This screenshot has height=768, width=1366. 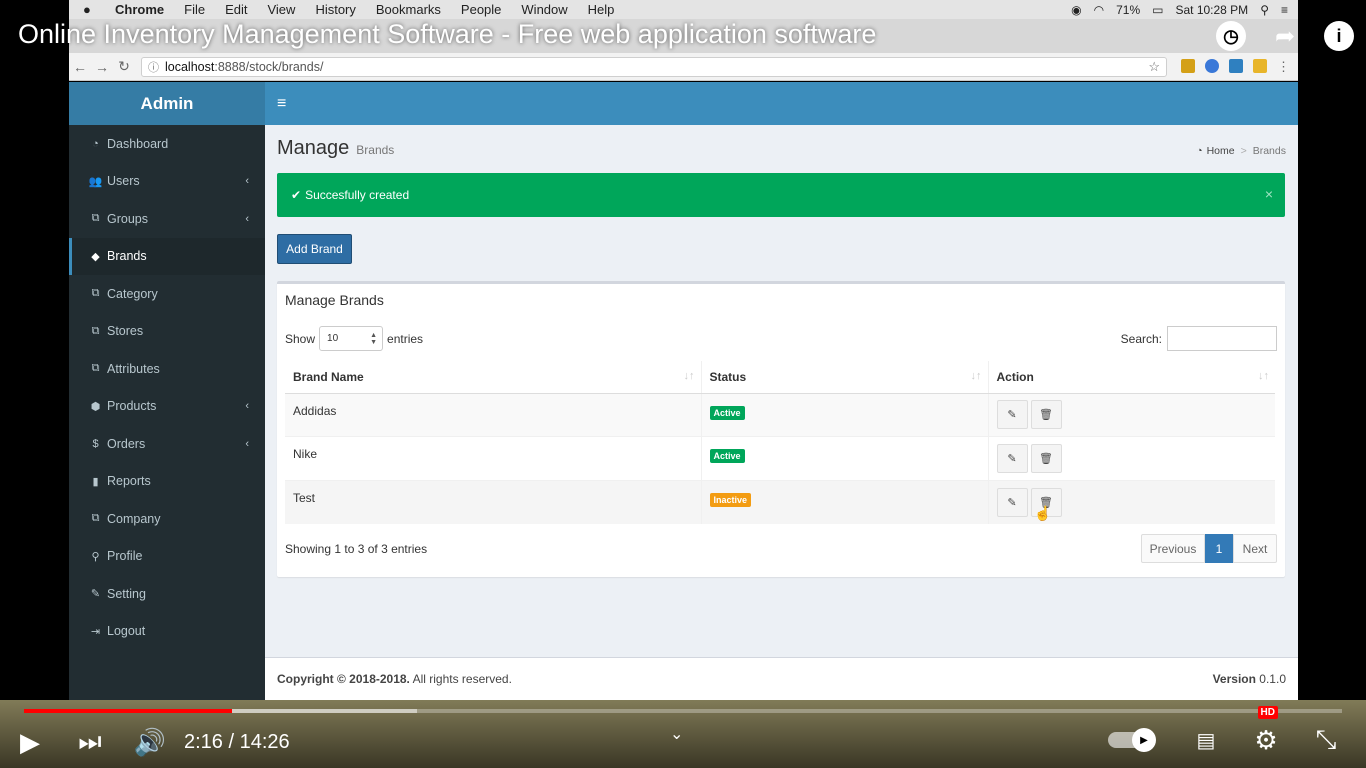 What do you see at coordinates (133, 368) in the screenshot?
I see `sidebar-item-label: Attributes` at bounding box center [133, 368].